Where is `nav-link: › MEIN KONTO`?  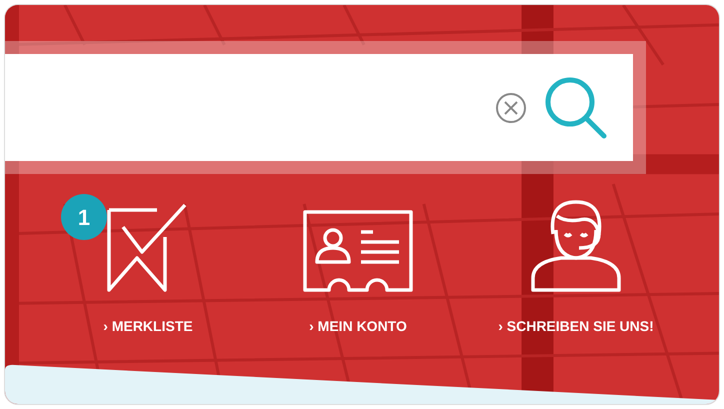
nav-link: › MEIN KONTO is located at coordinates (358, 326).